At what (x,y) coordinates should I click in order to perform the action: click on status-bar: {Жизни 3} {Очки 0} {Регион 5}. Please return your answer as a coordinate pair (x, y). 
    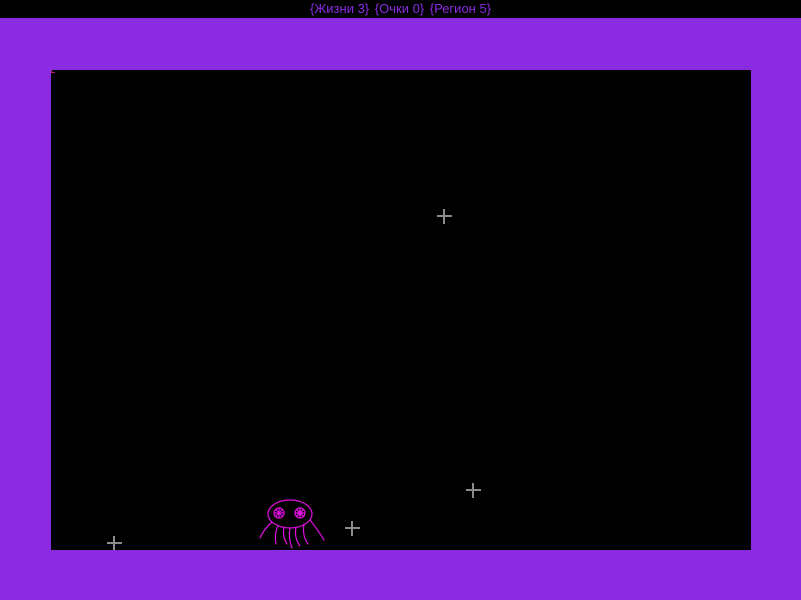
    Looking at the image, I should click on (400, 9).